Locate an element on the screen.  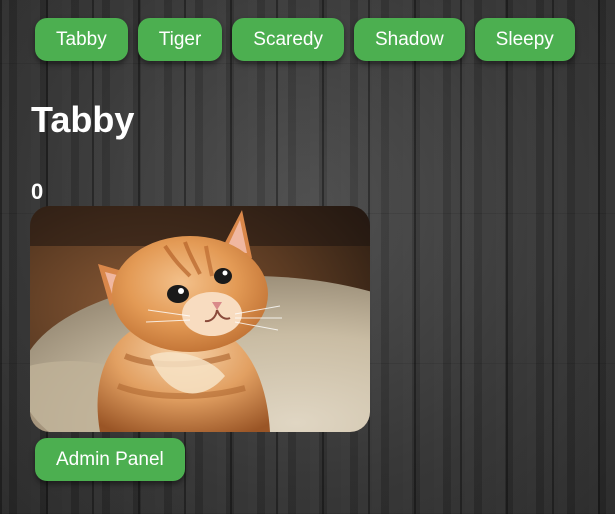
admin-panel-button: Admin Panel is located at coordinates (110, 459).